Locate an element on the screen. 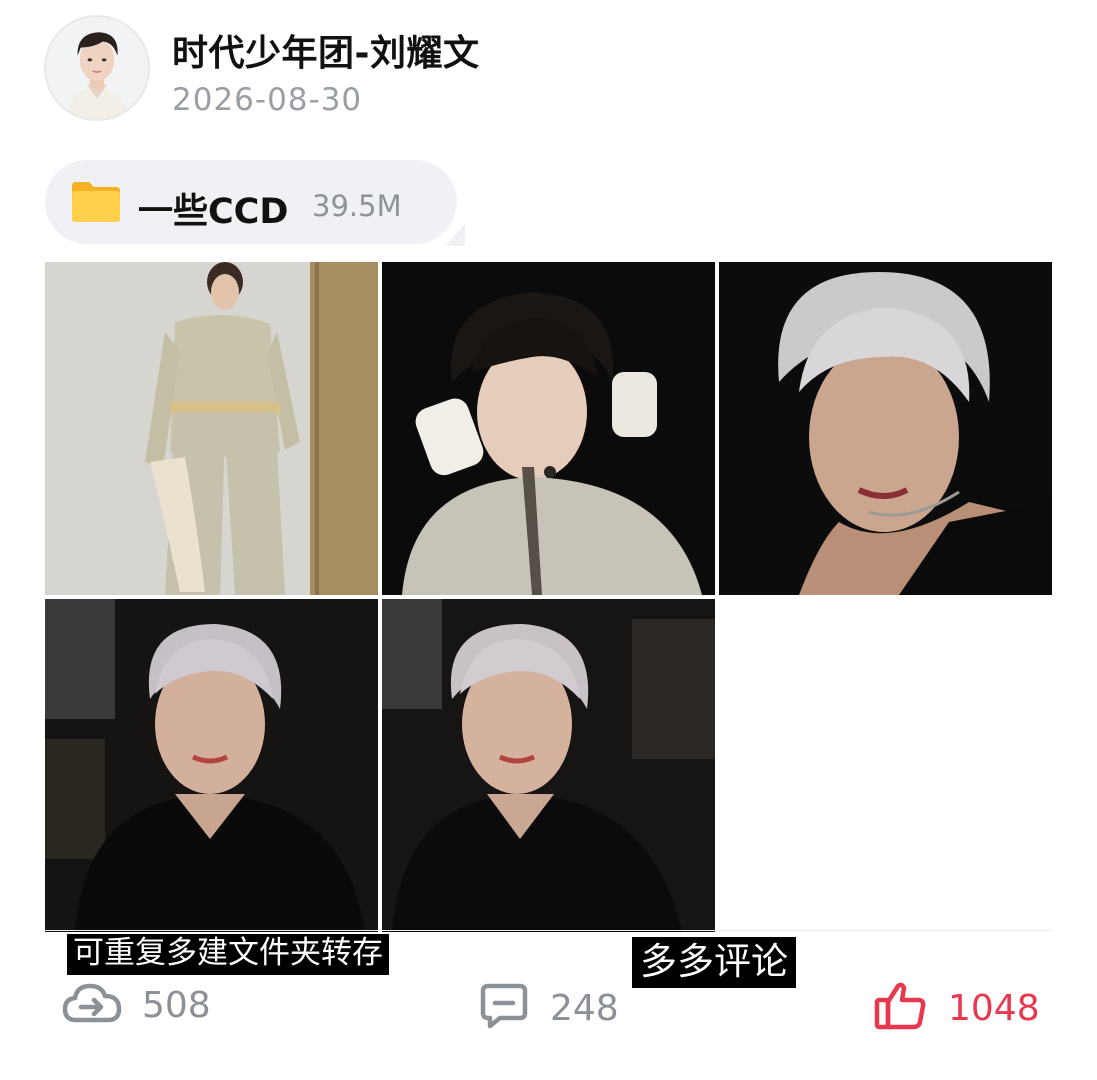 The width and height of the screenshot is (1097, 1080). author-avatar is located at coordinates (97, 68).